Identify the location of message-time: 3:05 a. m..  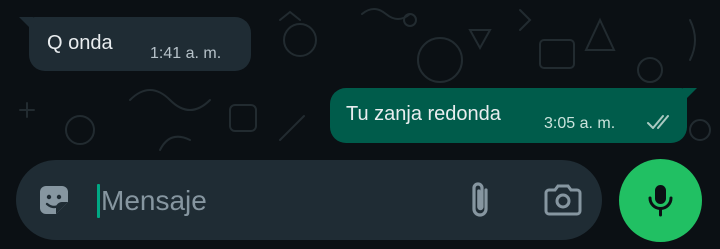
(580, 123).